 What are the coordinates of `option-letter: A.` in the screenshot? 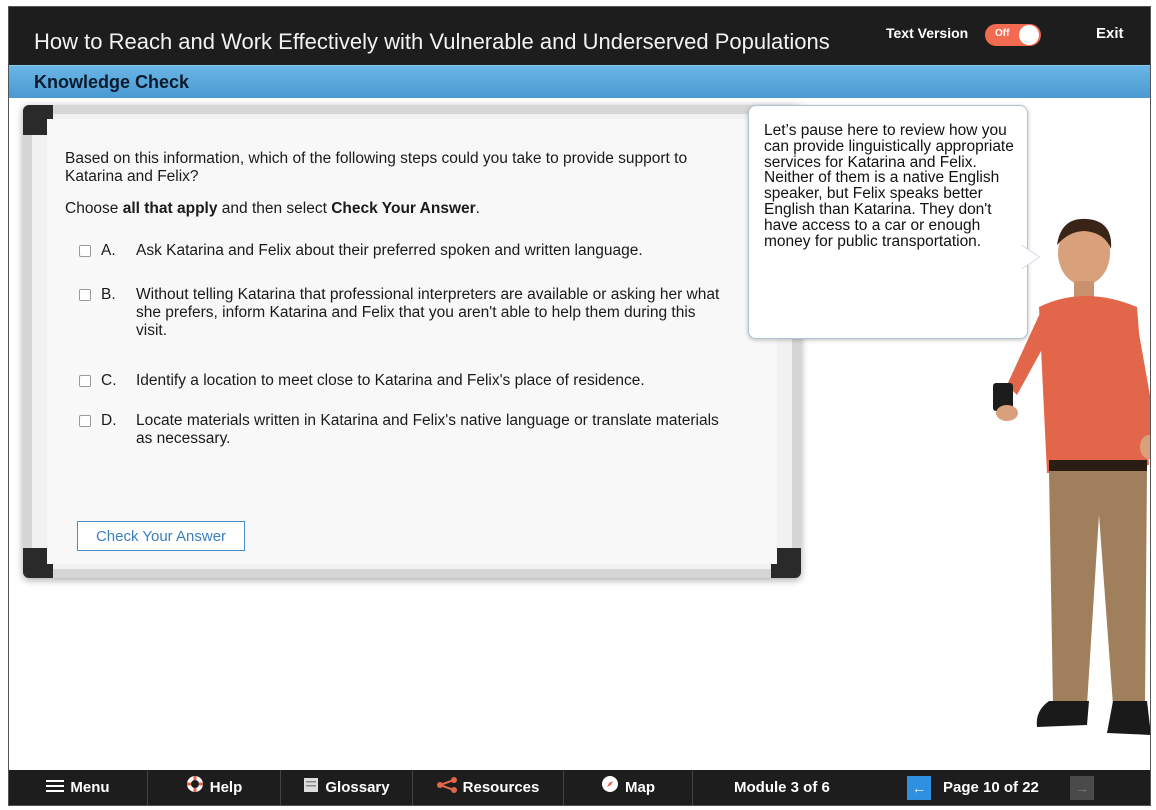 It's located at (108, 250).